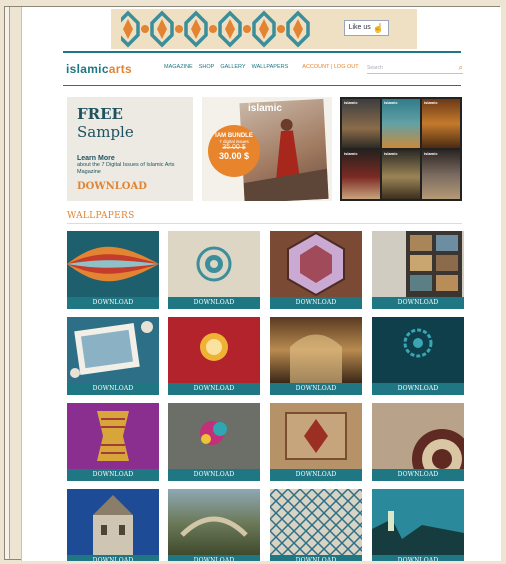 The width and height of the screenshot is (506, 564). What do you see at coordinates (262, 85) in the screenshot?
I see `header-rule-bottom` at bounding box center [262, 85].